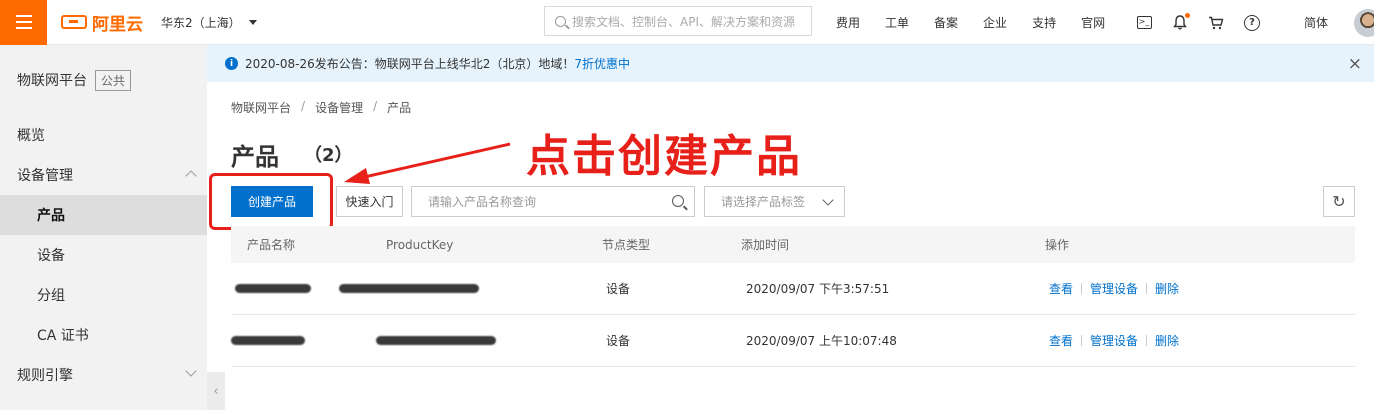  What do you see at coordinates (45, 376) in the screenshot?
I see `sidebar-item-label: 规则引擎` at bounding box center [45, 376].